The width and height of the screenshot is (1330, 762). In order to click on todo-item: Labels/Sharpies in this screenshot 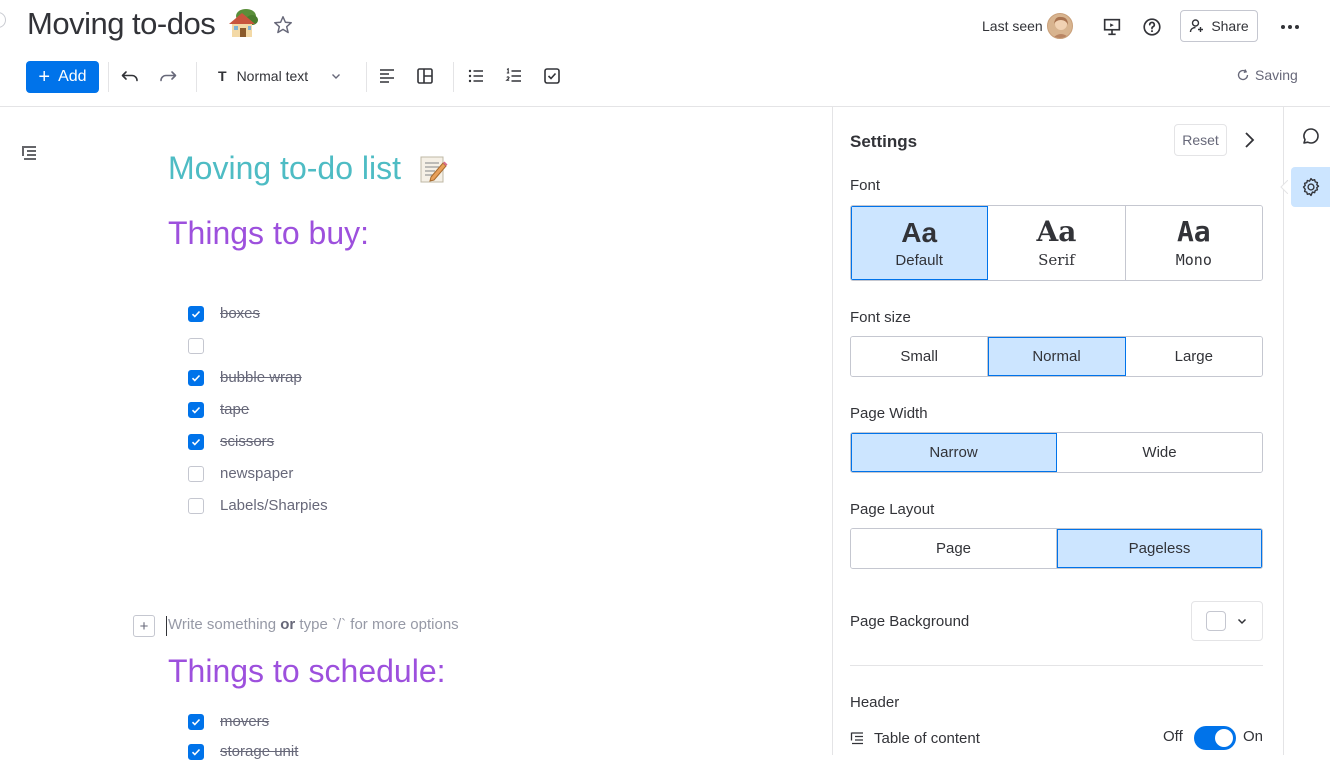, I will do `click(258, 506)`.